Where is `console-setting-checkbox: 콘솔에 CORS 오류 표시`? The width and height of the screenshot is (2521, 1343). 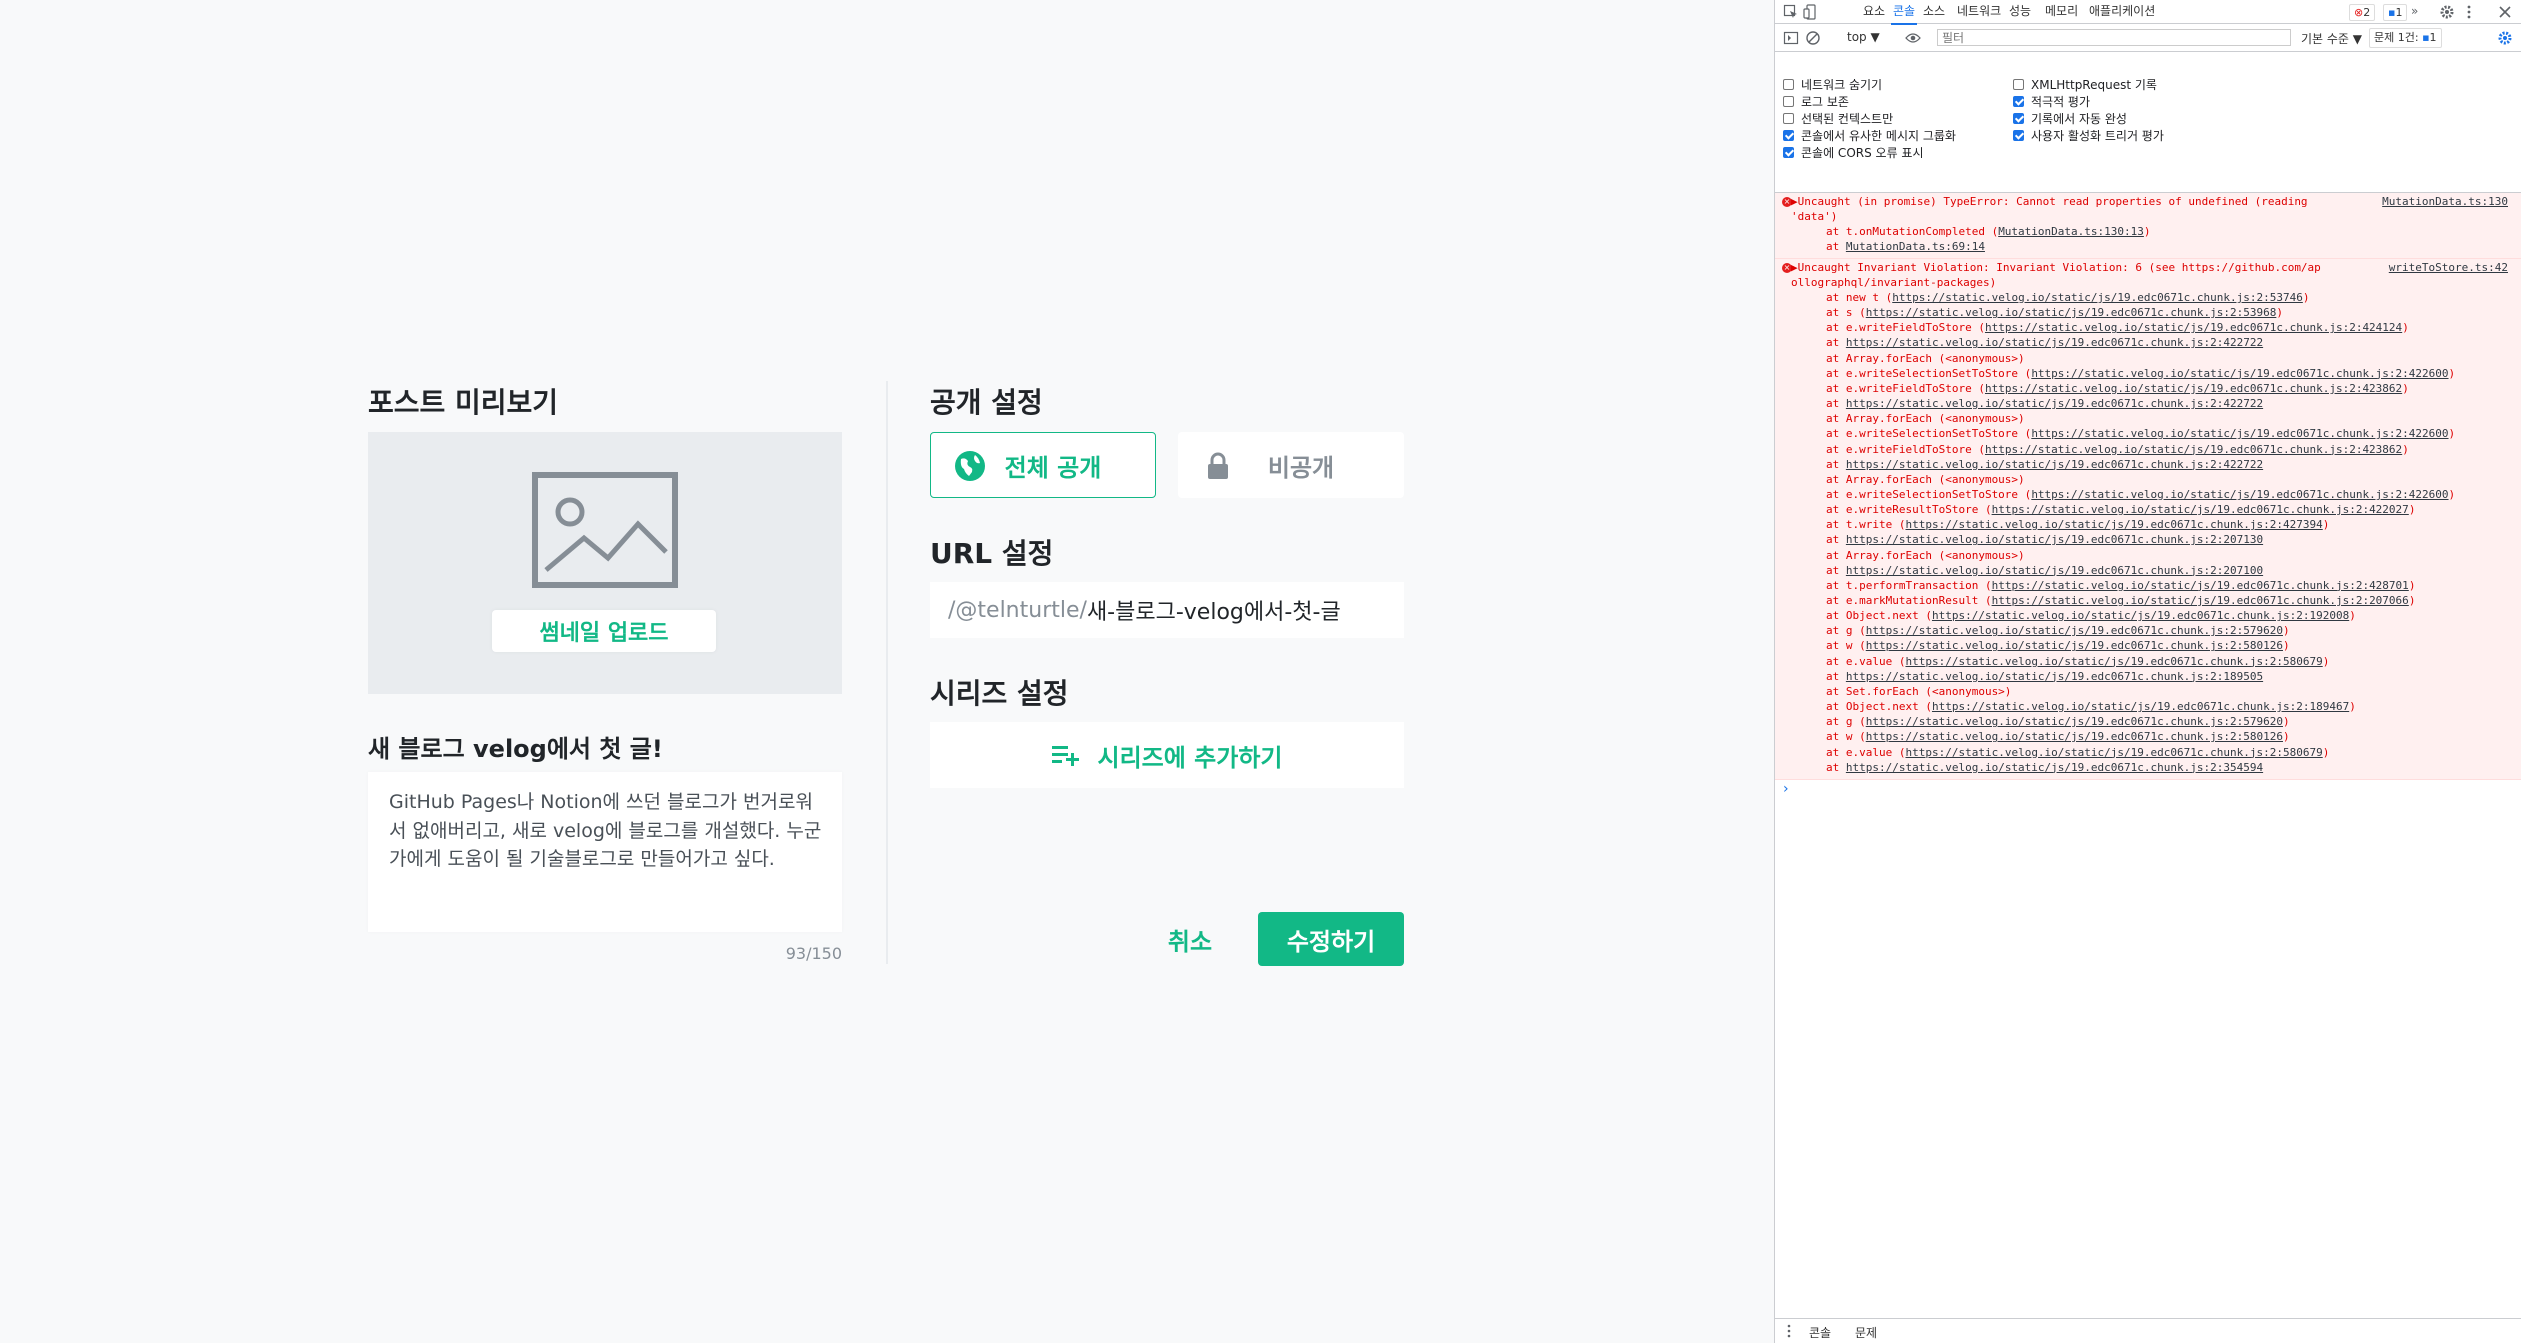 console-setting-checkbox: 콘솔에 CORS 오류 표시 is located at coordinates (1853, 152).